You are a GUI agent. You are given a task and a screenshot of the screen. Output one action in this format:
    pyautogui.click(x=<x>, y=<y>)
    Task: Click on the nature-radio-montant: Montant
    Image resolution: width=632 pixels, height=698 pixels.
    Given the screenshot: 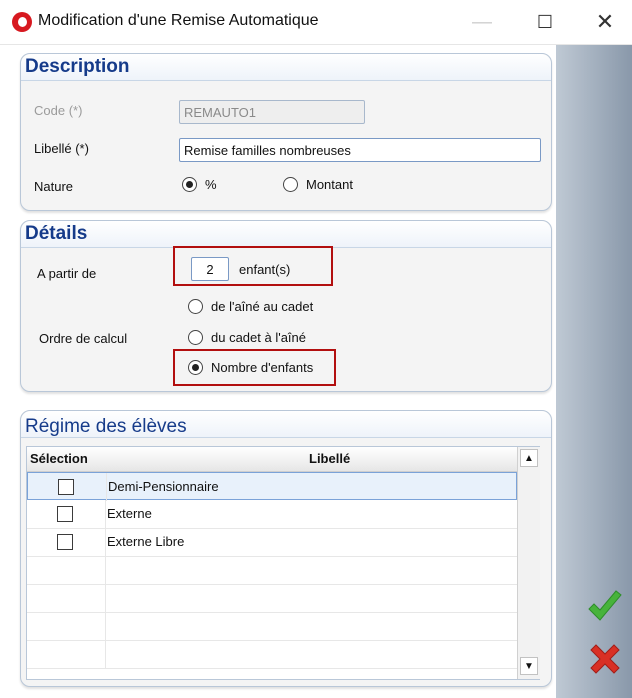 What is the action you would take?
    pyautogui.click(x=318, y=184)
    